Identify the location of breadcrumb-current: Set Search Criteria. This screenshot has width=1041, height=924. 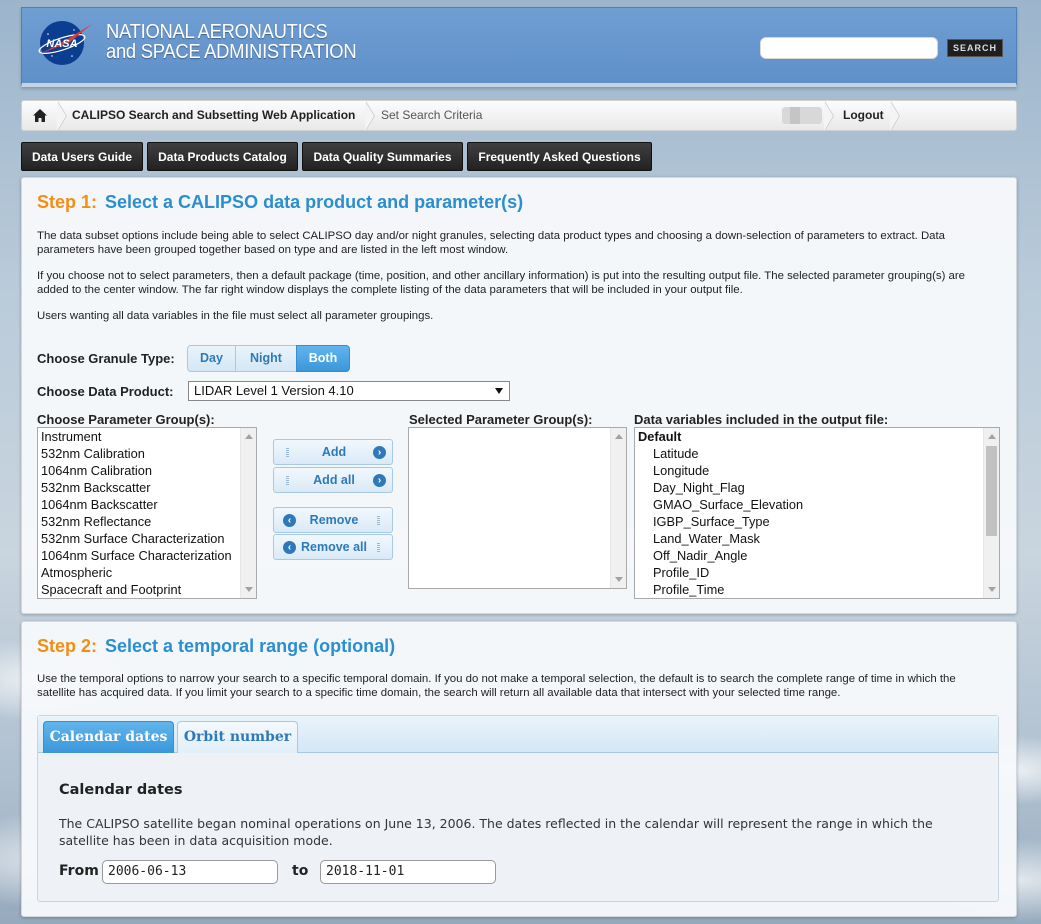
(432, 115).